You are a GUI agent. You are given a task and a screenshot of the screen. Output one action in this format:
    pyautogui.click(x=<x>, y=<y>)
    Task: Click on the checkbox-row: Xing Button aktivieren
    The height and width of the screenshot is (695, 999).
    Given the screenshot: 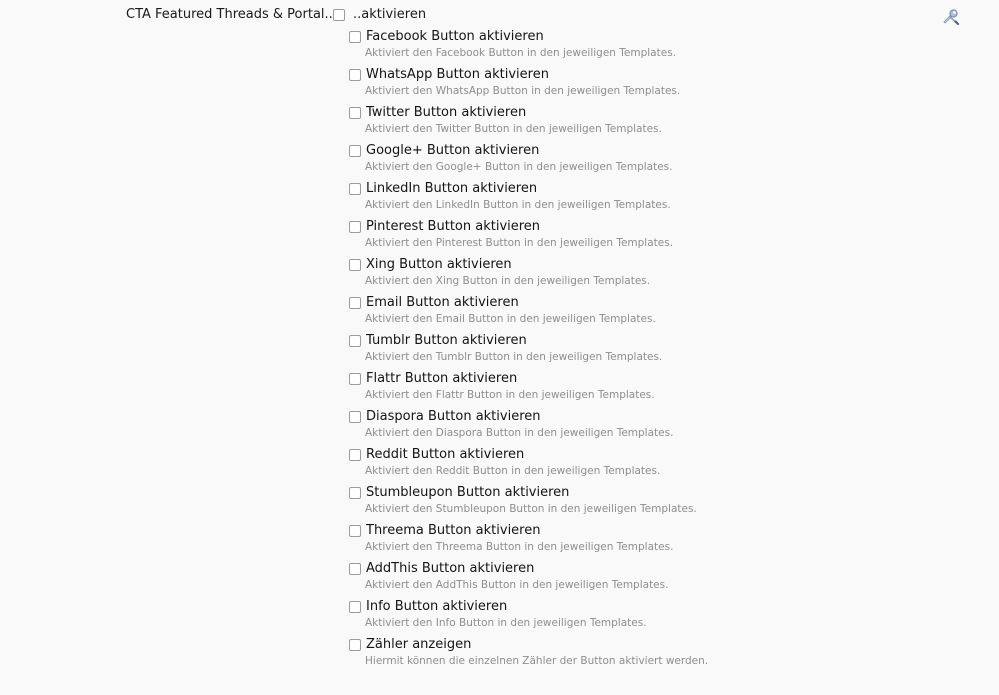 What is the action you would take?
    pyautogui.click(x=629, y=265)
    